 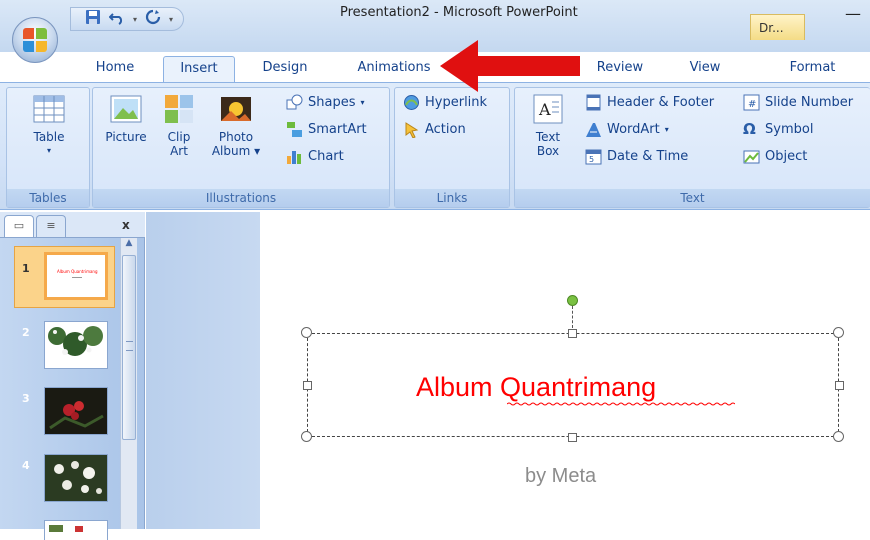 I want to click on symbol-label: Symbol, so click(x=789, y=129).